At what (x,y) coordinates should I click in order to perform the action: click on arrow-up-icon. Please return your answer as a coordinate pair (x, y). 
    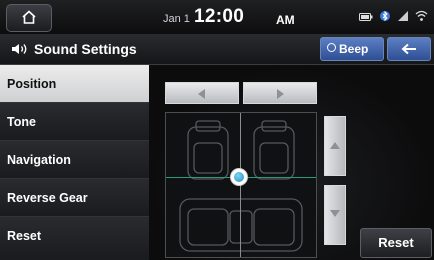
    Looking at the image, I should click on (335, 145).